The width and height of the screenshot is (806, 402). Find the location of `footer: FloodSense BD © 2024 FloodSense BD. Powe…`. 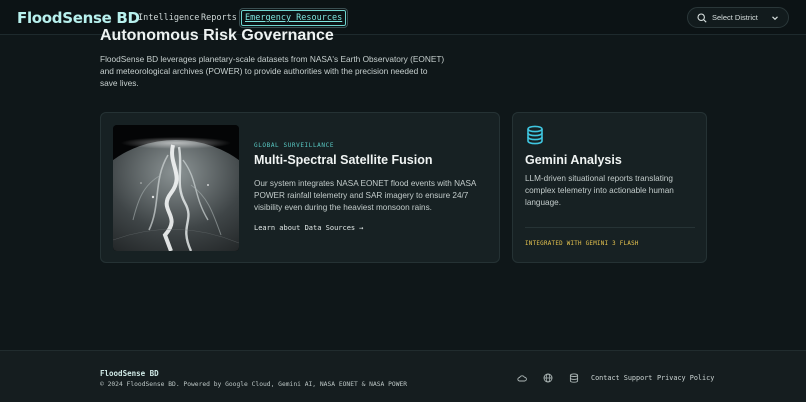

footer: FloodSense BD © 2024 FloodSense BD. Powe… is located at coordinates (403, 376).